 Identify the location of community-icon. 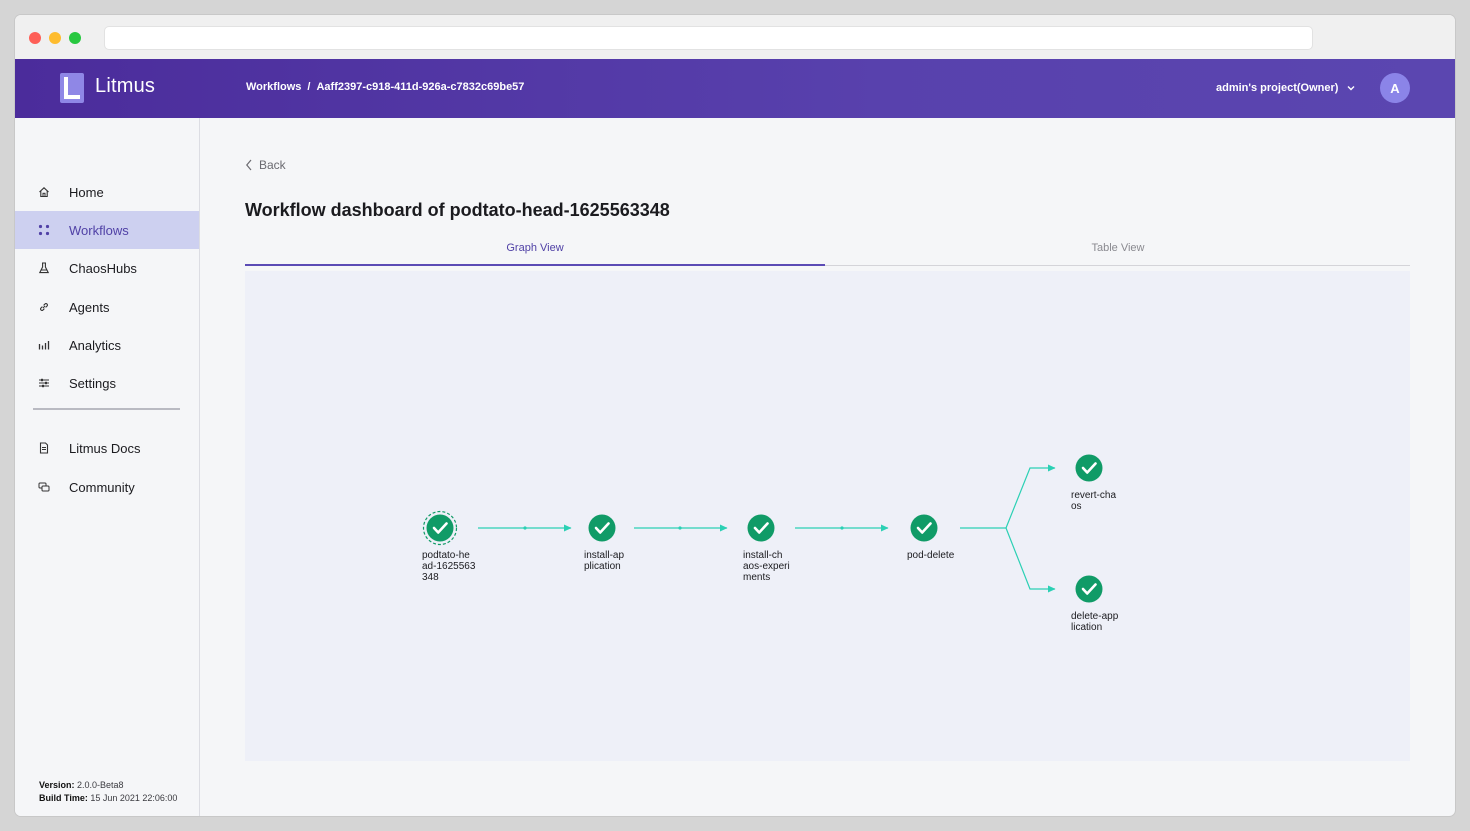
(44, 487).